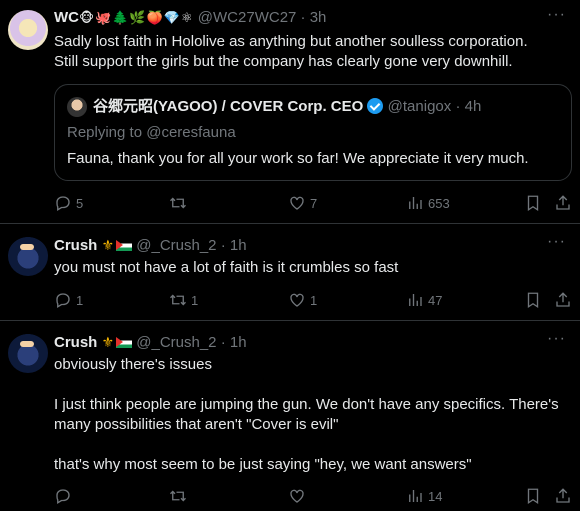 The height and width of the screenshot is (511, 580). What do you see at coordinates (247, 17) in the screenshot?
I see `author-handle: @WC27WC27` at bounding box center [247, 17].